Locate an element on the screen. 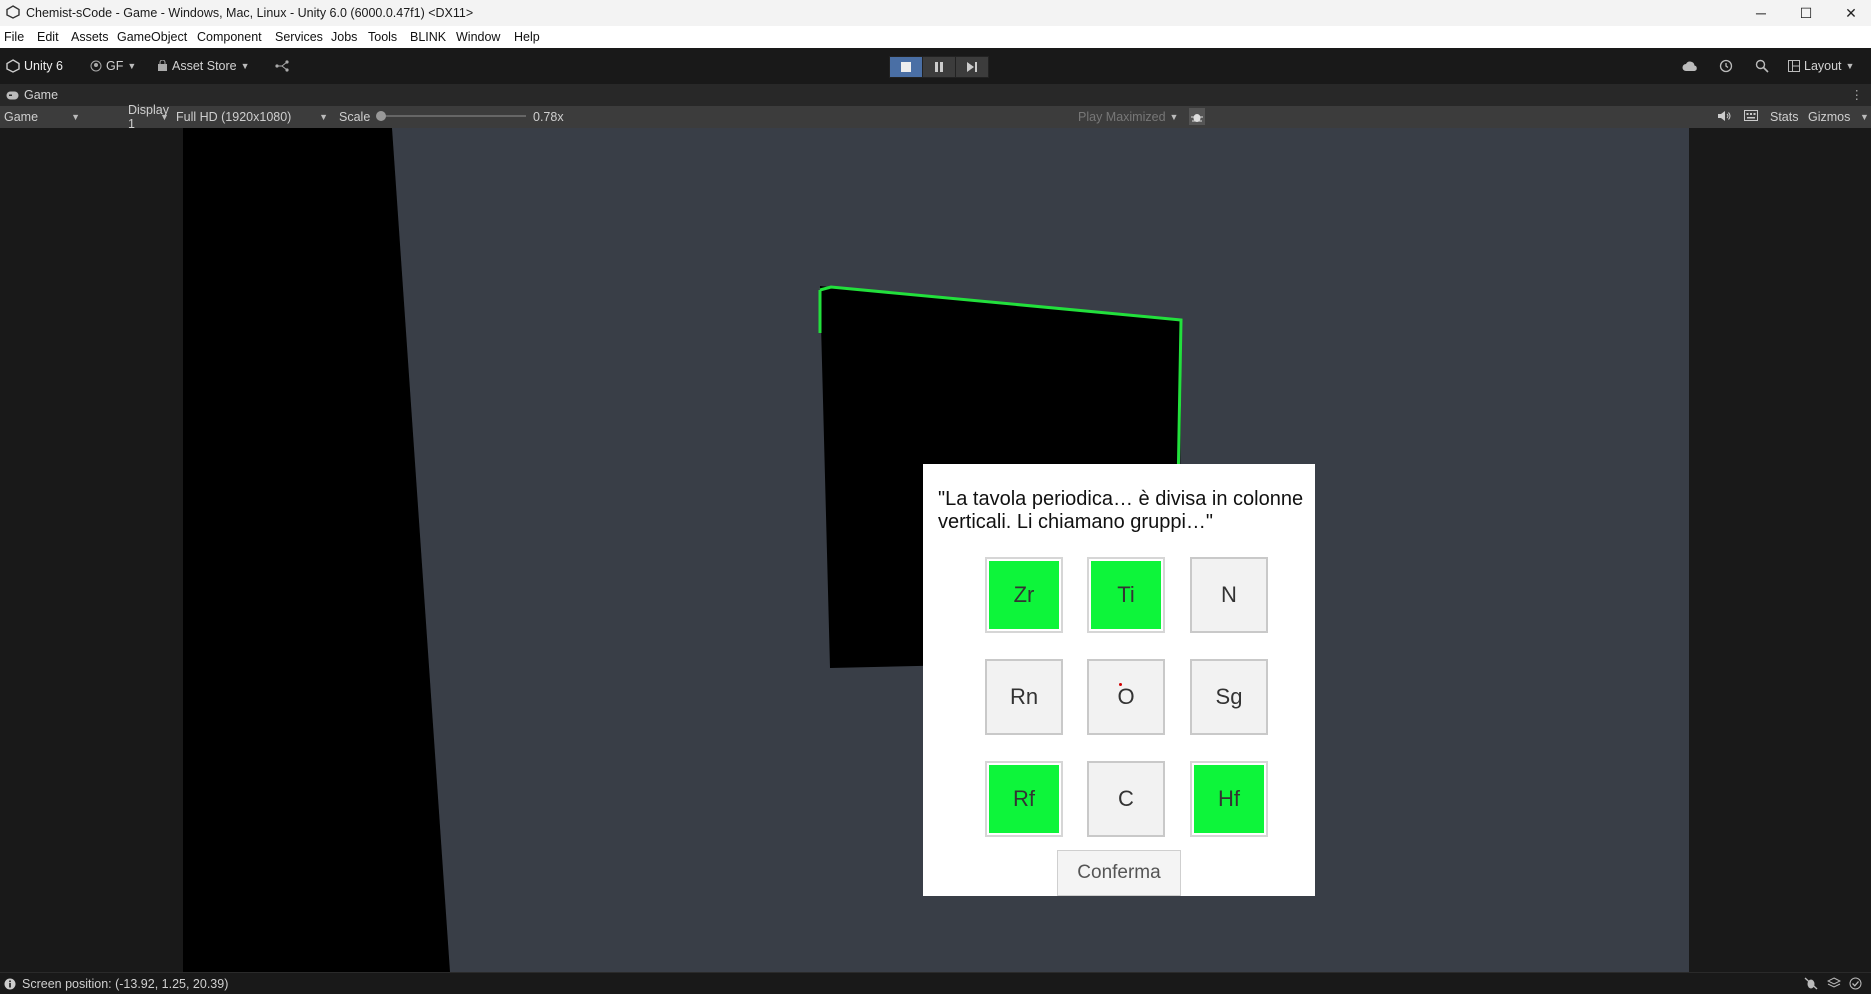  main-toolbar: Unity 6 GF ▼ Asset Store ▼ Layout ▼ is located at coordinates (935, 66).